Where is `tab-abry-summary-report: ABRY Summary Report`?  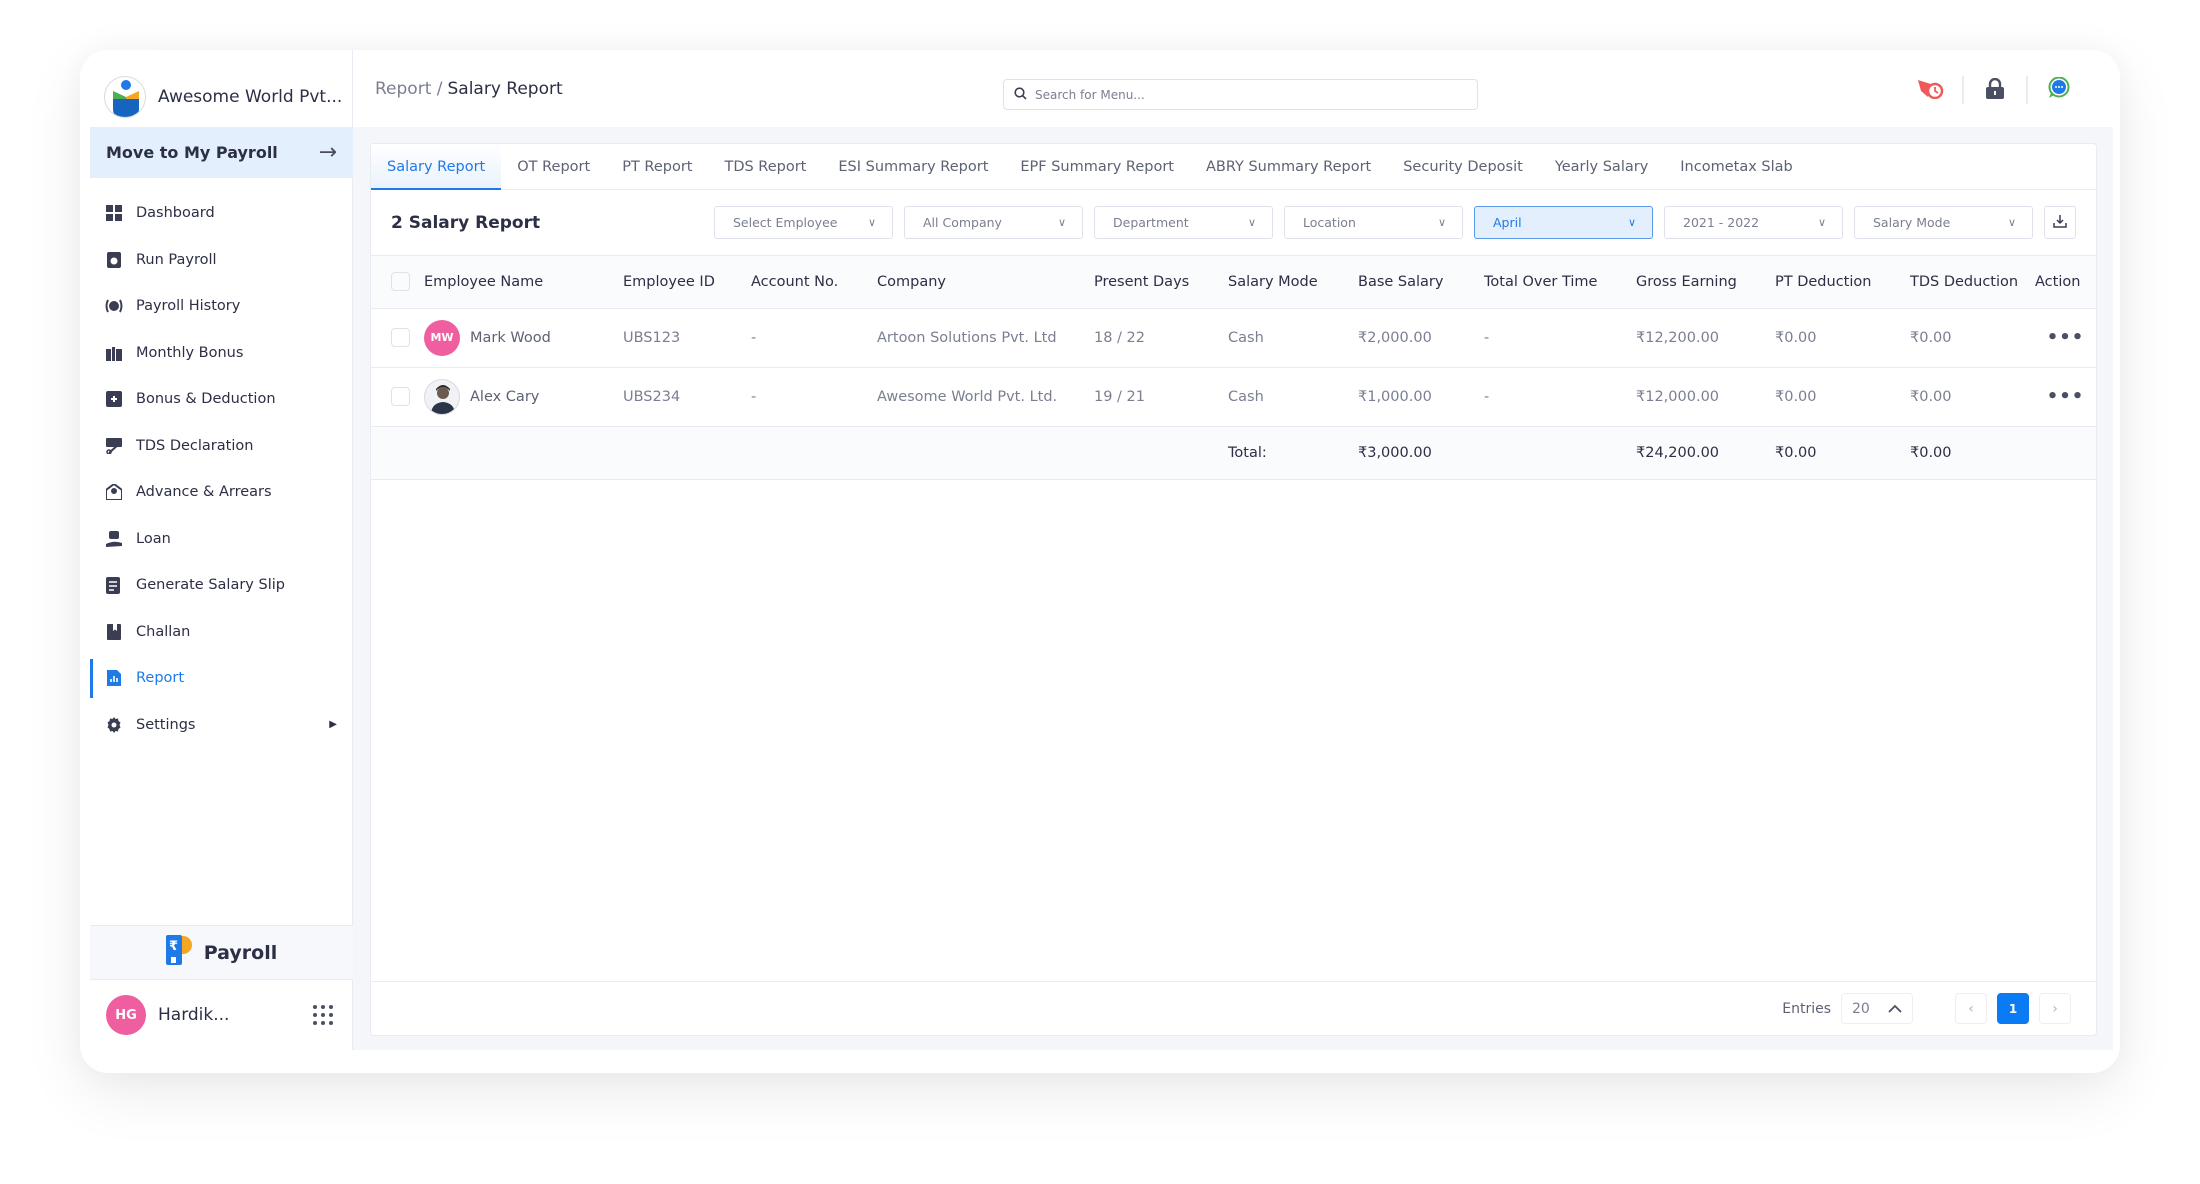 tab-abry-summary-report: ABRY Summary Report is located at coordinates (1288, 166).